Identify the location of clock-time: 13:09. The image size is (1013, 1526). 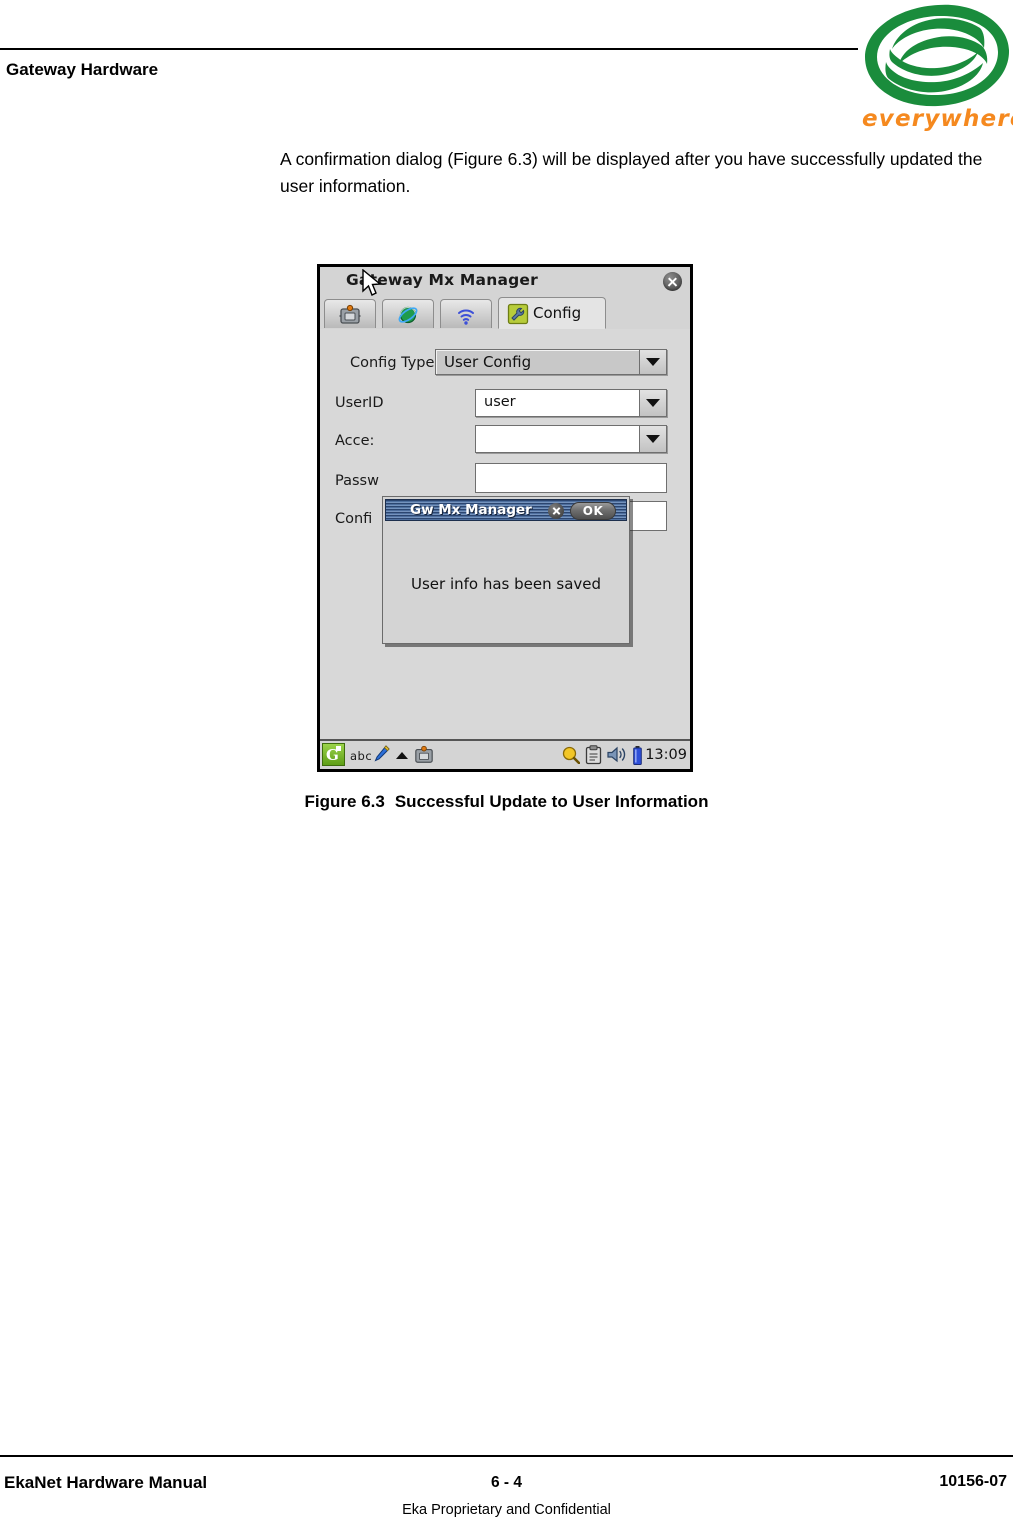
(666, 755).